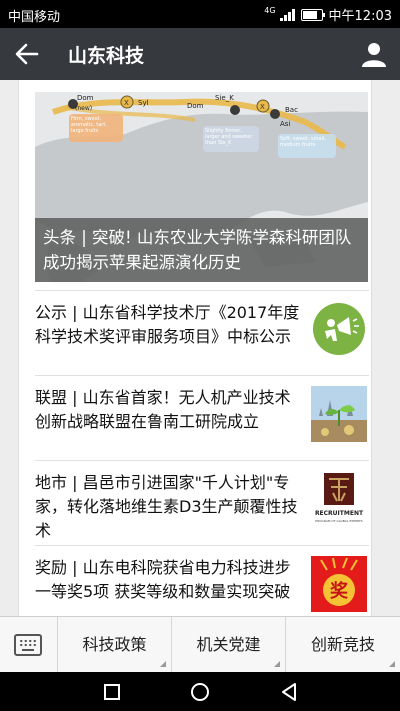 The width and height of the screenshot is (400, 711). Describe the element at coordinates (285, 124) in the screenshot. I see `map-label: Asi` at that location.